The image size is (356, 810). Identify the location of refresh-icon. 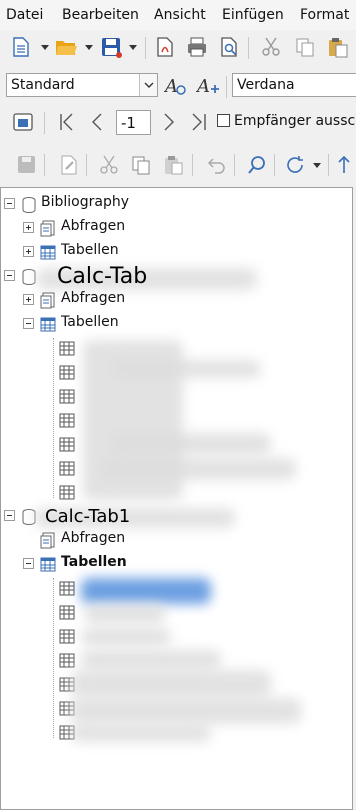
(295, 165).